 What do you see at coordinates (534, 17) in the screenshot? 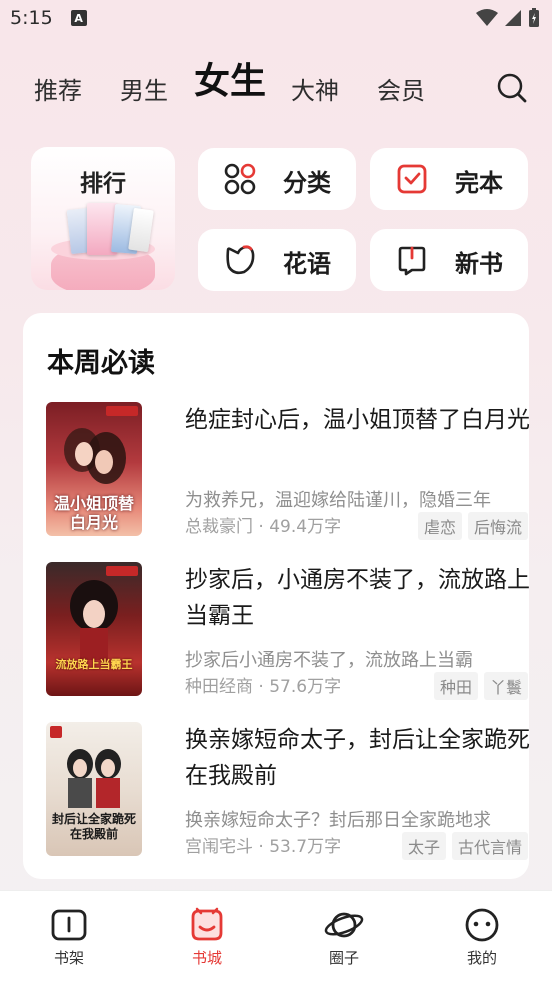
I see `battery-icon` at bounding box center [534, 17].